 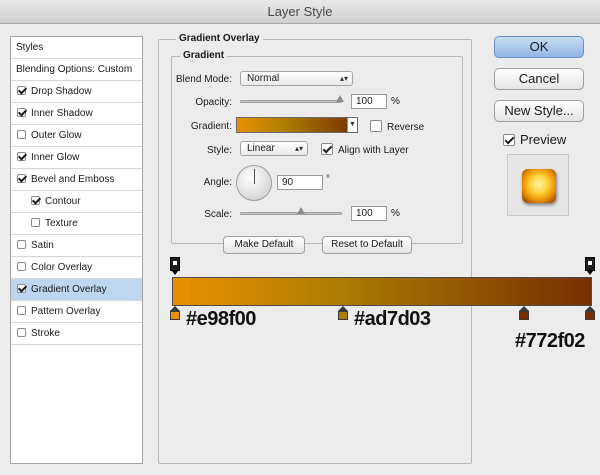 I want to click on style-item-label: Color Overlay, so click(x=62, y=267).